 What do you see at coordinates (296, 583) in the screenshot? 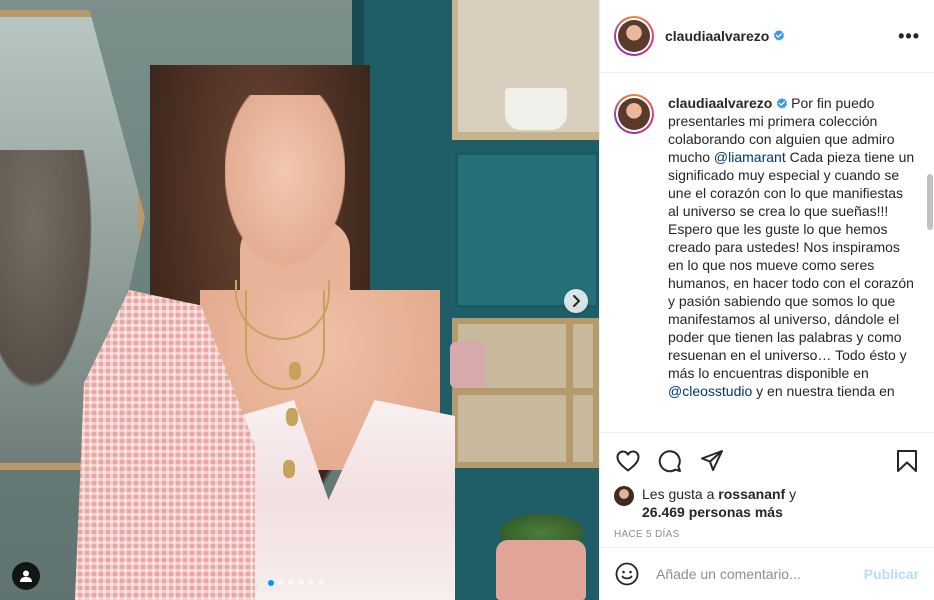
I see `carousel-dots` at bounding box center [296, 583].